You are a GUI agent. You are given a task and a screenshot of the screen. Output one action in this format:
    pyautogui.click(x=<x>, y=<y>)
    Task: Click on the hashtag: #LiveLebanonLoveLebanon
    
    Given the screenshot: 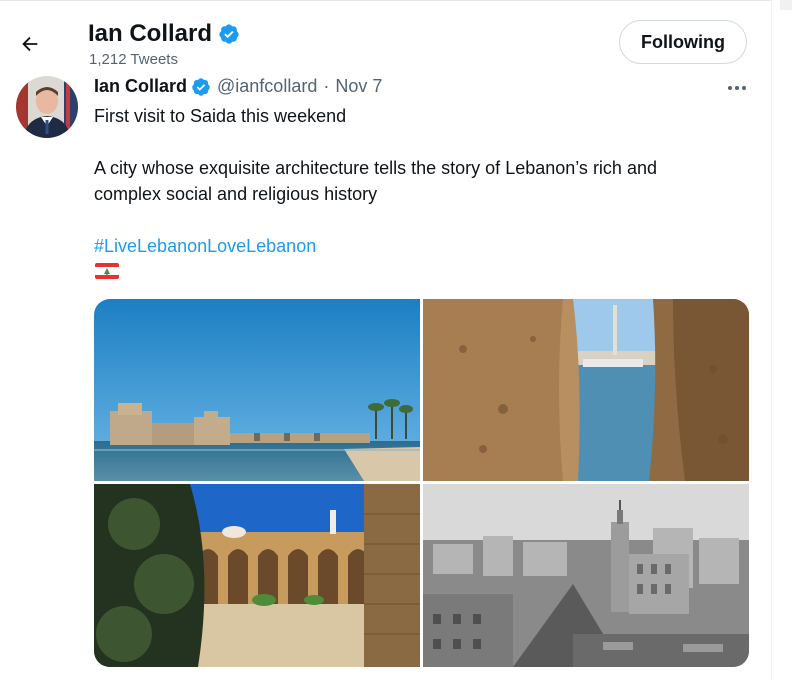 What is the action you would take?
    pyautogui.click(x=205, y=246)
    